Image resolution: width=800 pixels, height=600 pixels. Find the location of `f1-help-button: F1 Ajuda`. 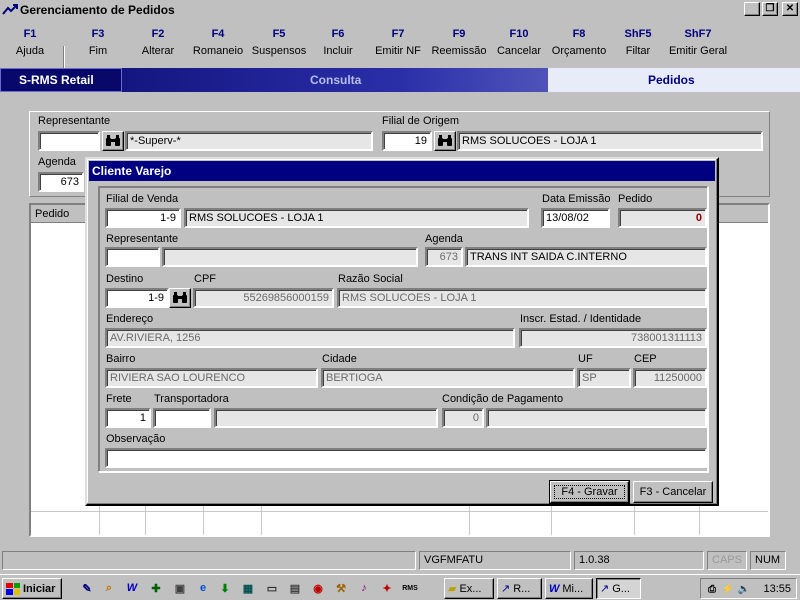

f1-help-button: F1 Ajuda is located at coordinates (30, 44).